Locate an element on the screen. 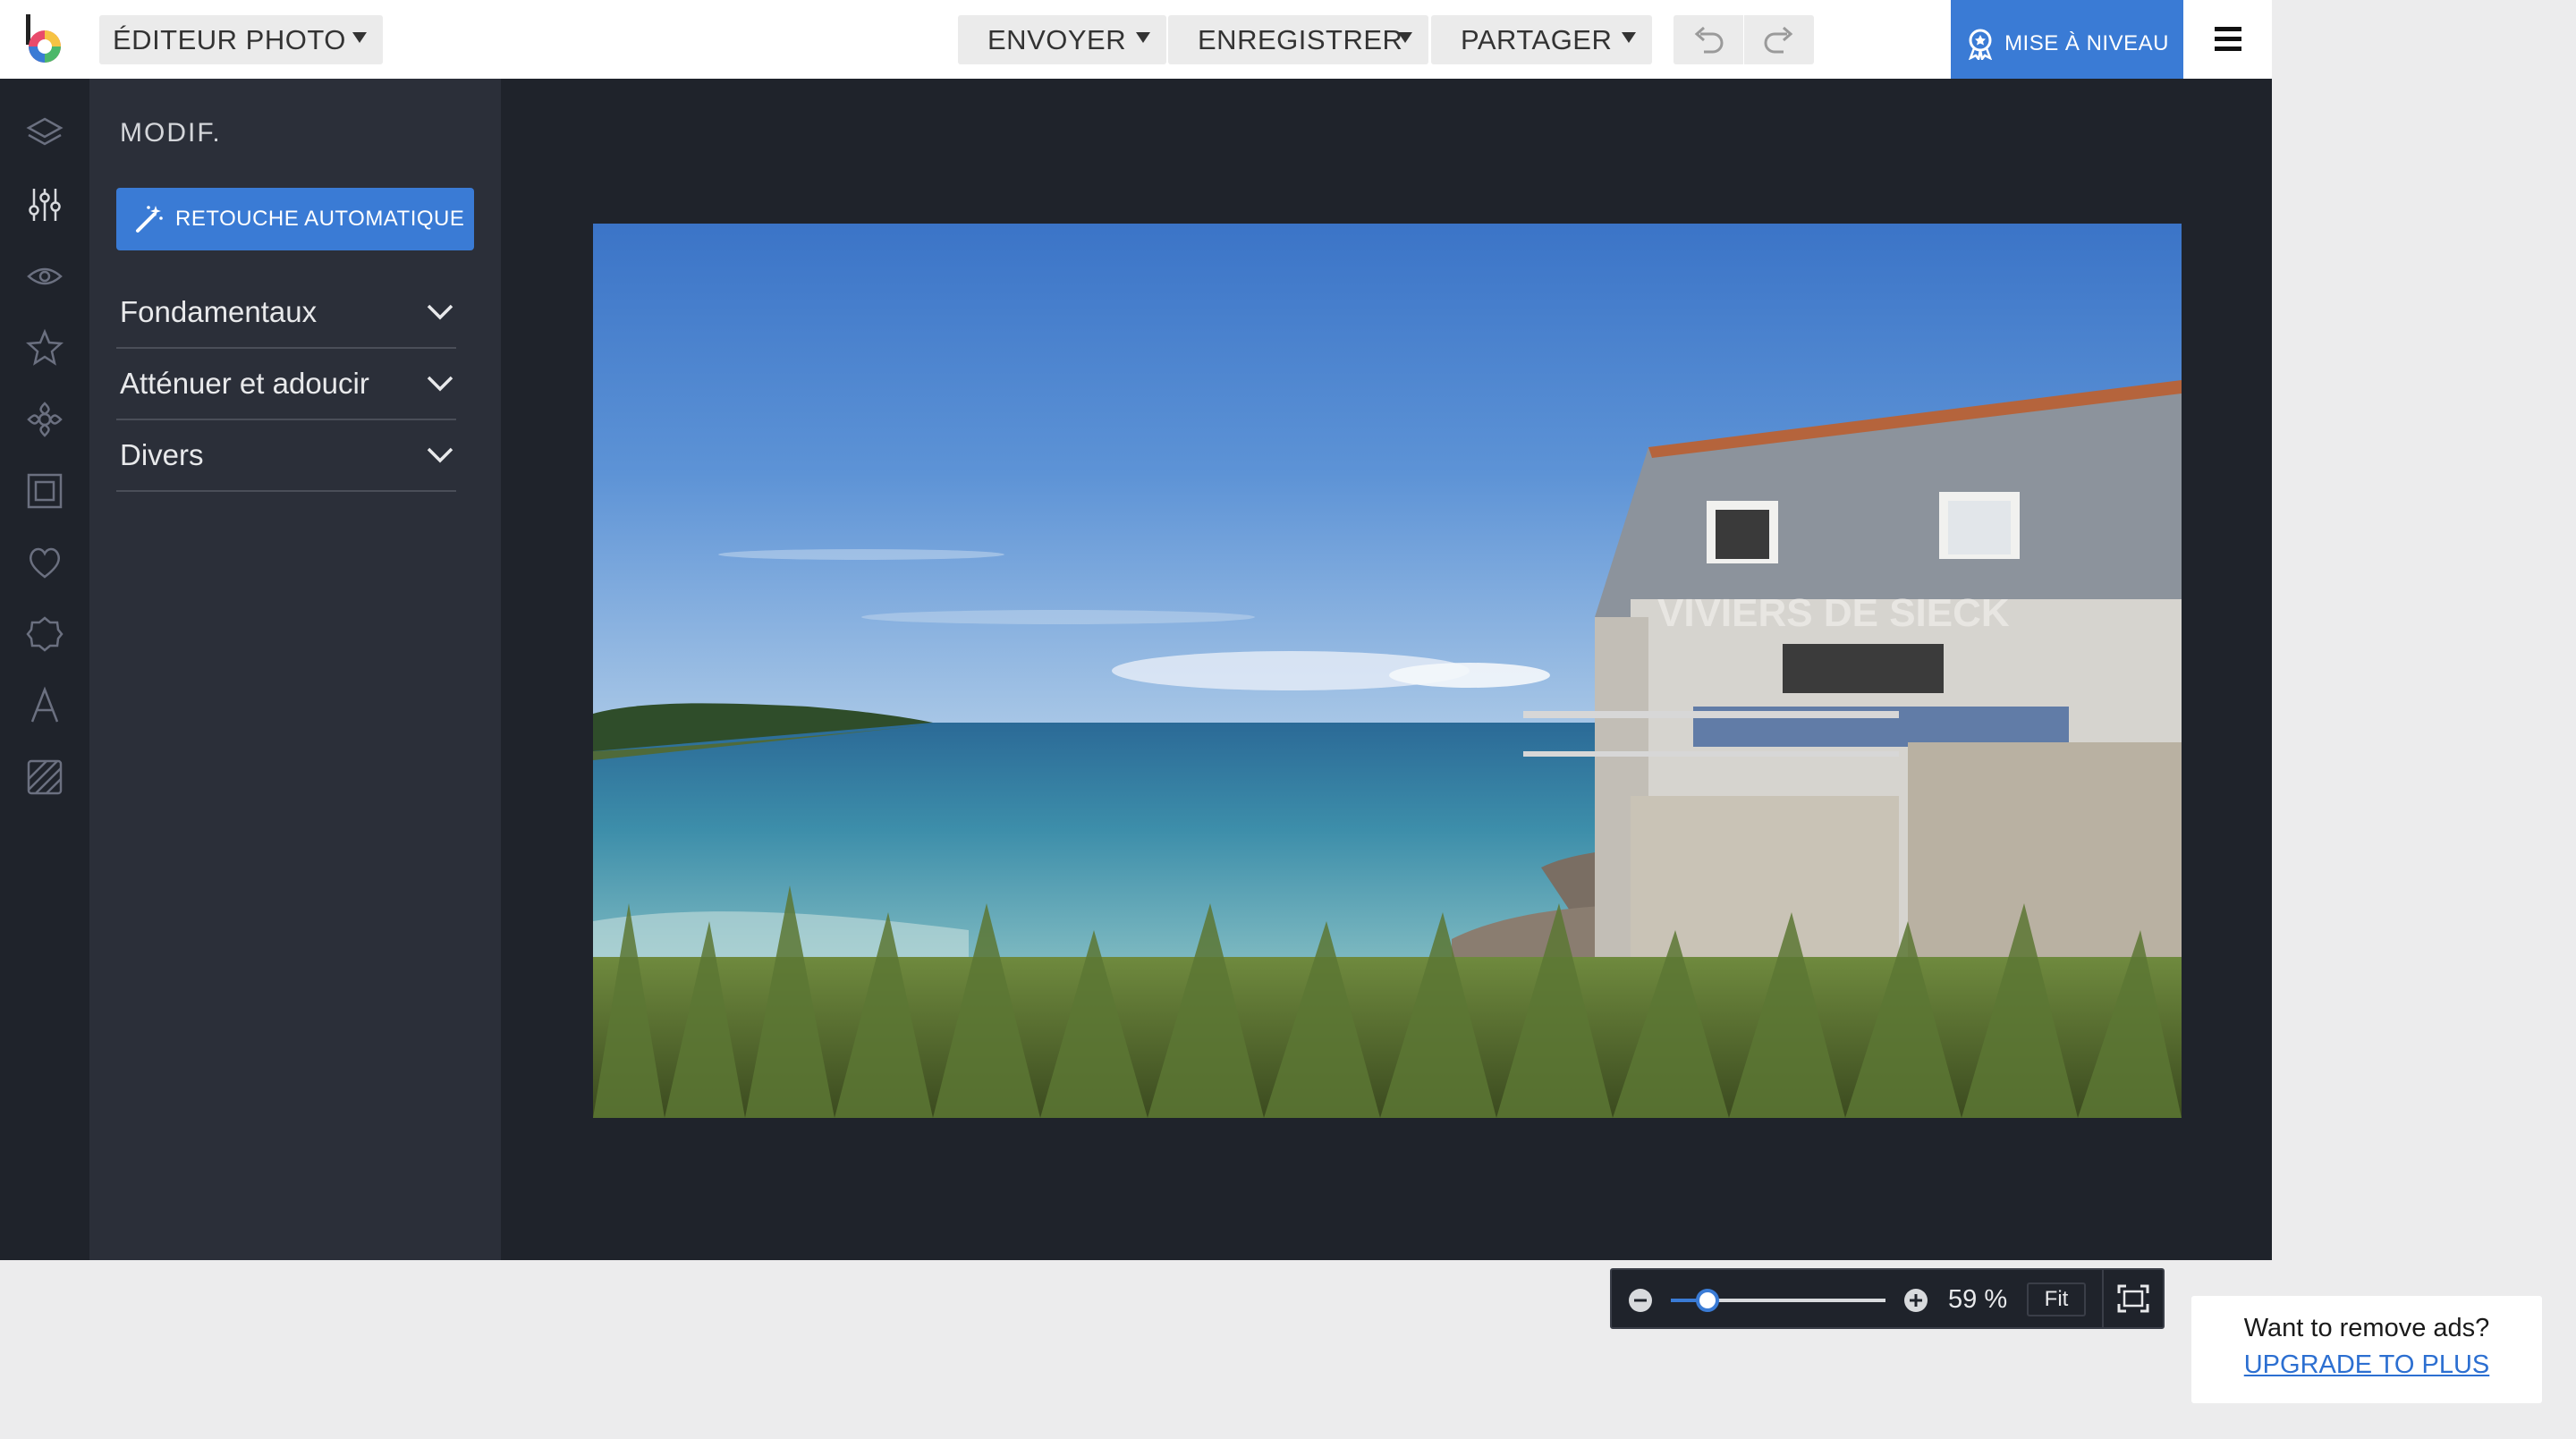 This screenshot has width=2576, height=1439. auto-enhance-button: RETOUCHE AUTOMATIQUE is located at coordinates (295, 219).